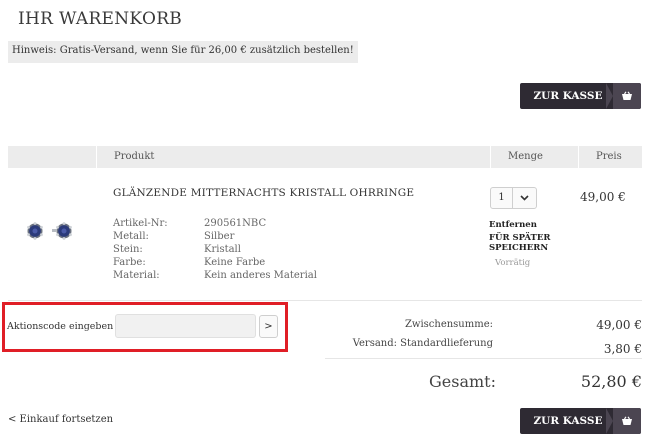 This screenshot has width=650, height=447. I want to click on checkout-button-bottom: ZUR KASSE, so click(580, 421).